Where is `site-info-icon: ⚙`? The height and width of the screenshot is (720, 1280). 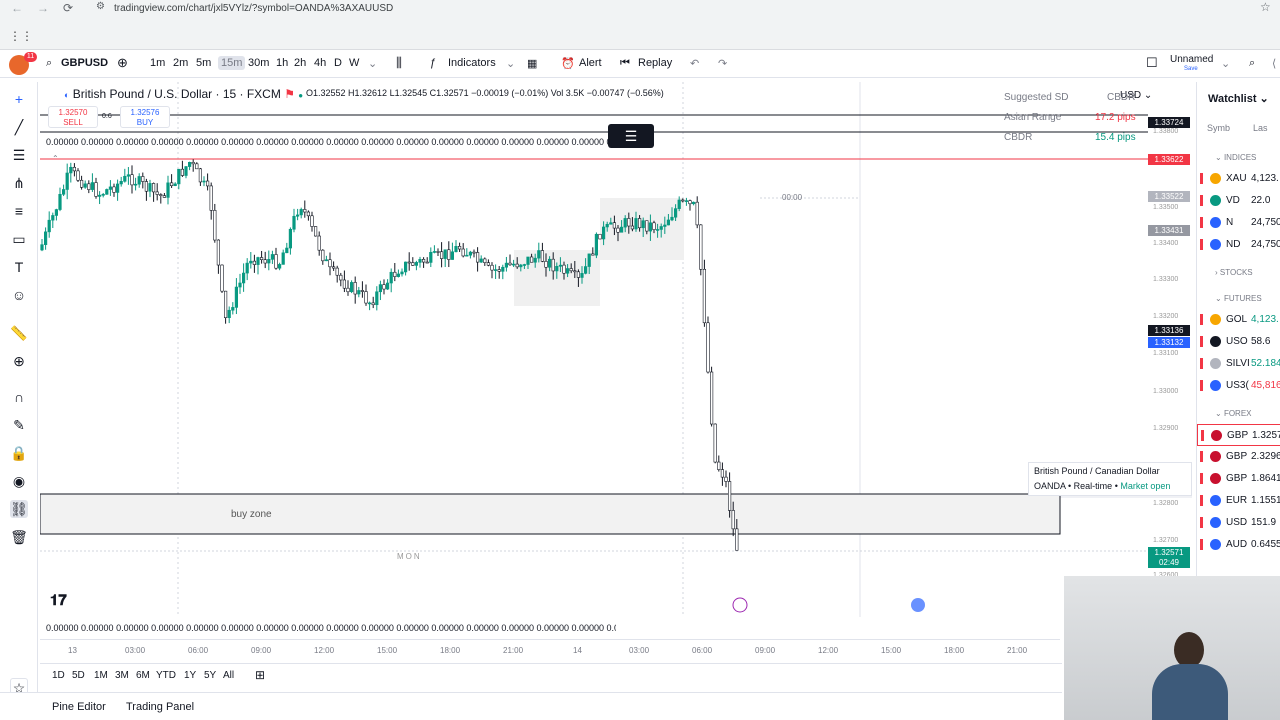 site-info-icon: ⚙ is located at coordinates (100, 6).